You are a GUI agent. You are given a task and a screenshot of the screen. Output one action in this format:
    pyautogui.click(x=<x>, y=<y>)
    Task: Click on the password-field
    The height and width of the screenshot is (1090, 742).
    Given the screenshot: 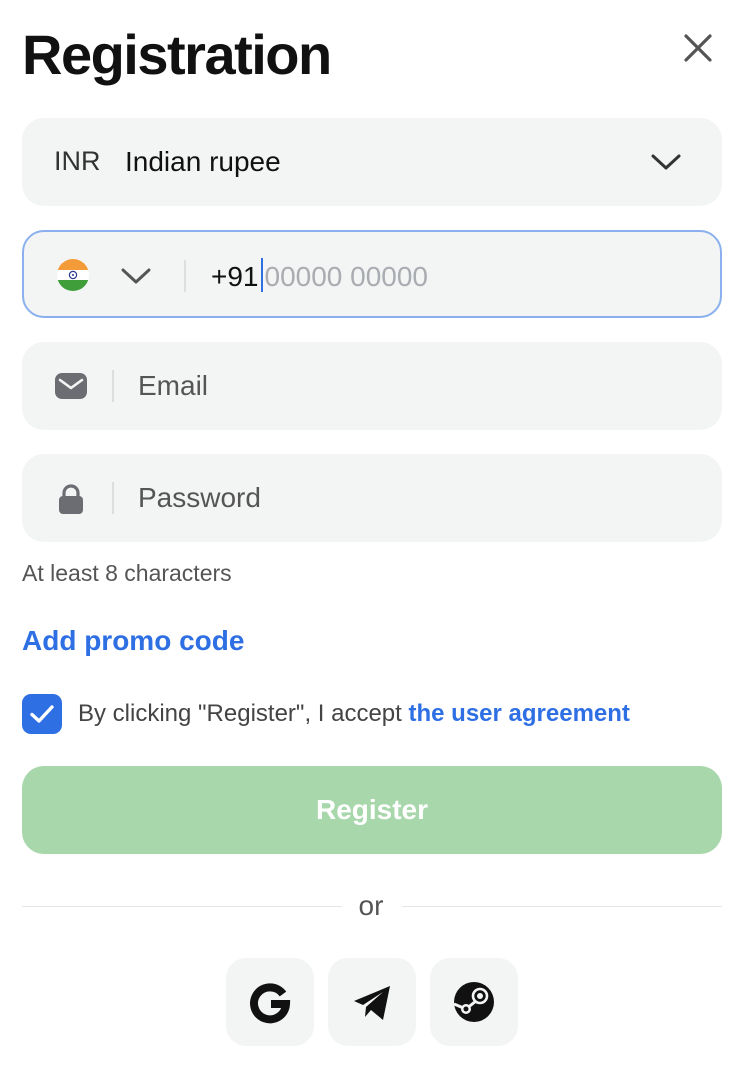 What is the action you would take?
    pyautogui.click(x=372, y=498)
    